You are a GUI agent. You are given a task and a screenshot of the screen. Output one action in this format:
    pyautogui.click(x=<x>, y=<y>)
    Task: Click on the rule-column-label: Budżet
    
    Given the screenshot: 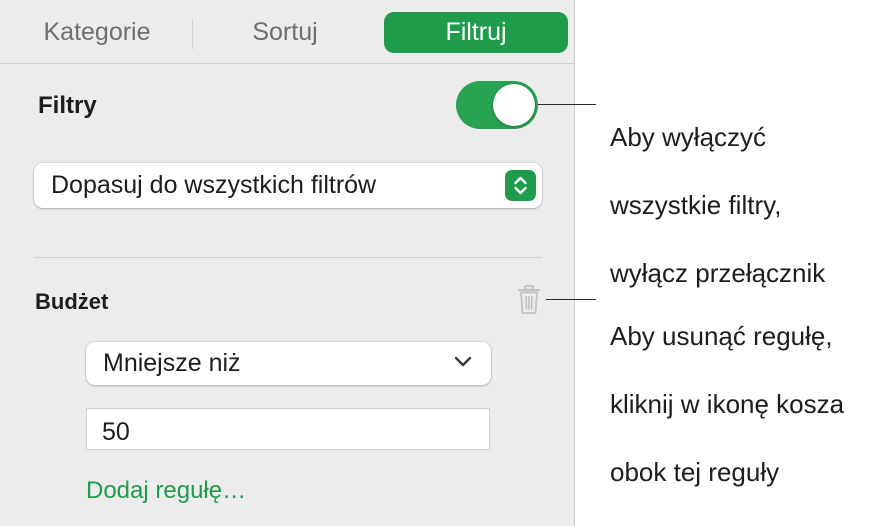 What is the action you would take?
    pyautogui.click(x=72, y=301)
    